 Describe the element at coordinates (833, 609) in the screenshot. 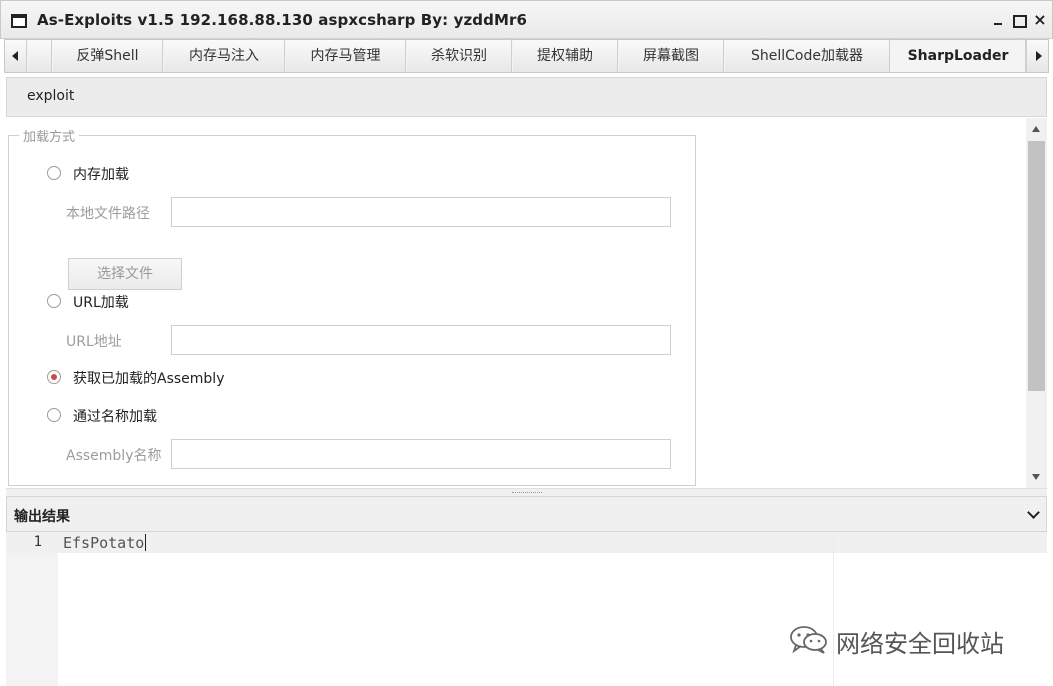

I see `print-margin` at that location.